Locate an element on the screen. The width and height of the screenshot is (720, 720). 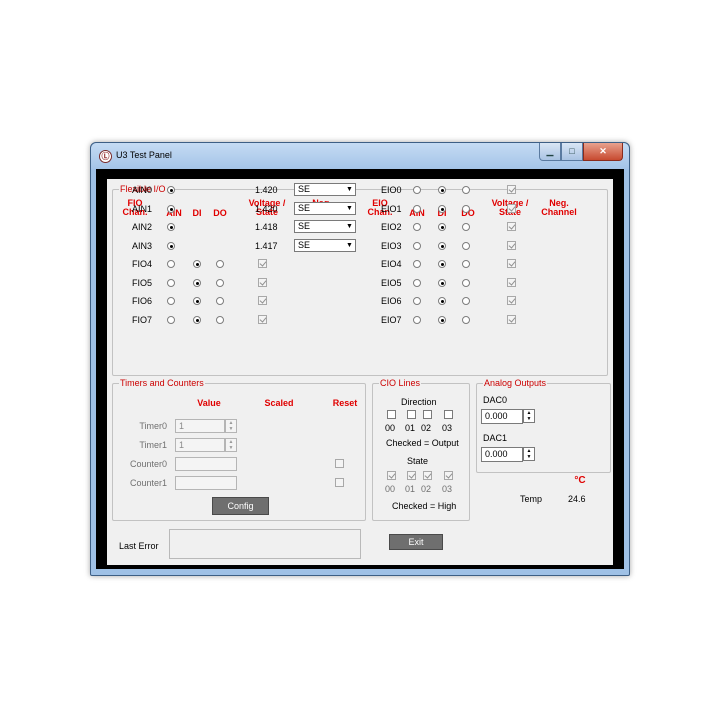
eio-row-label: EIO1 is located at coordinates (391, 209).